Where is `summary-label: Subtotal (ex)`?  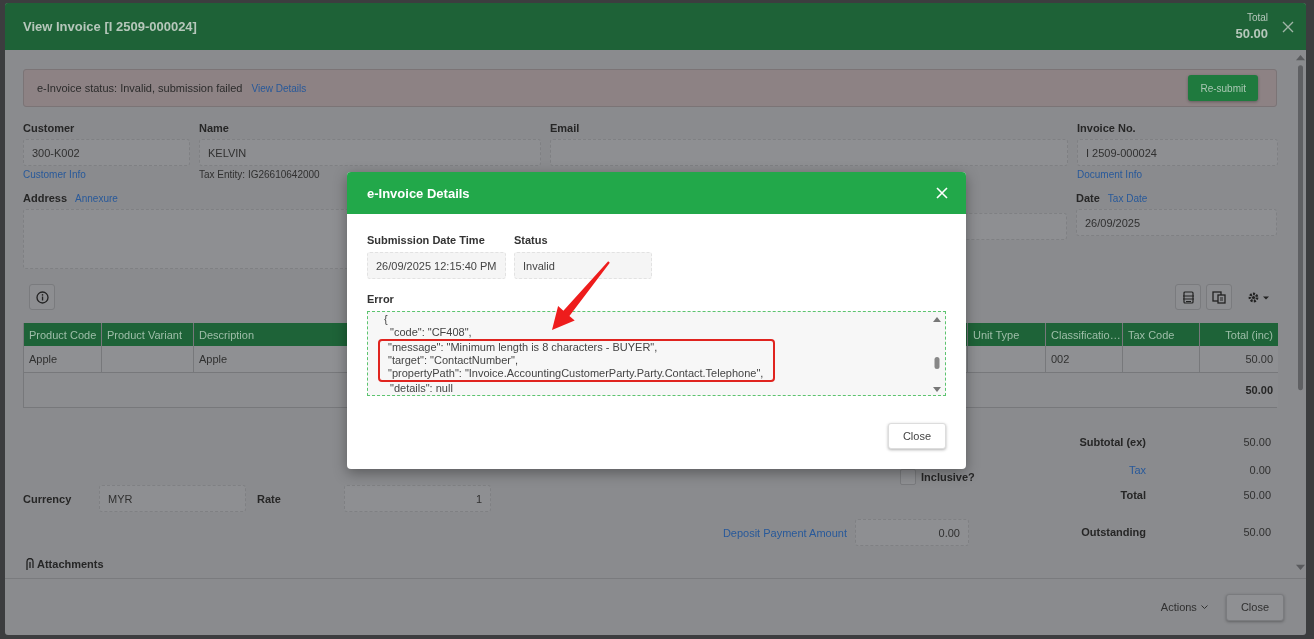
summary-label: Subtotal (ex) is located at coordinates (1112, 442).